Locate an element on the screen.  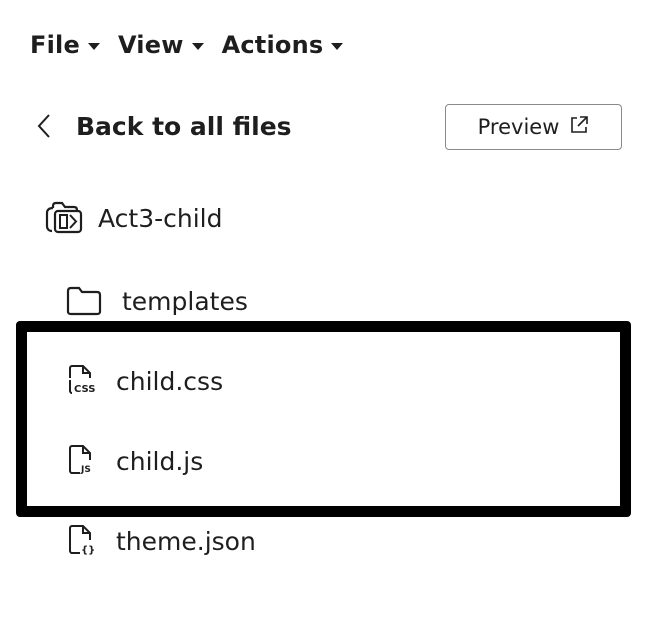
tree-item-child-css: CSS child.css is located at coordinates (144, 381).